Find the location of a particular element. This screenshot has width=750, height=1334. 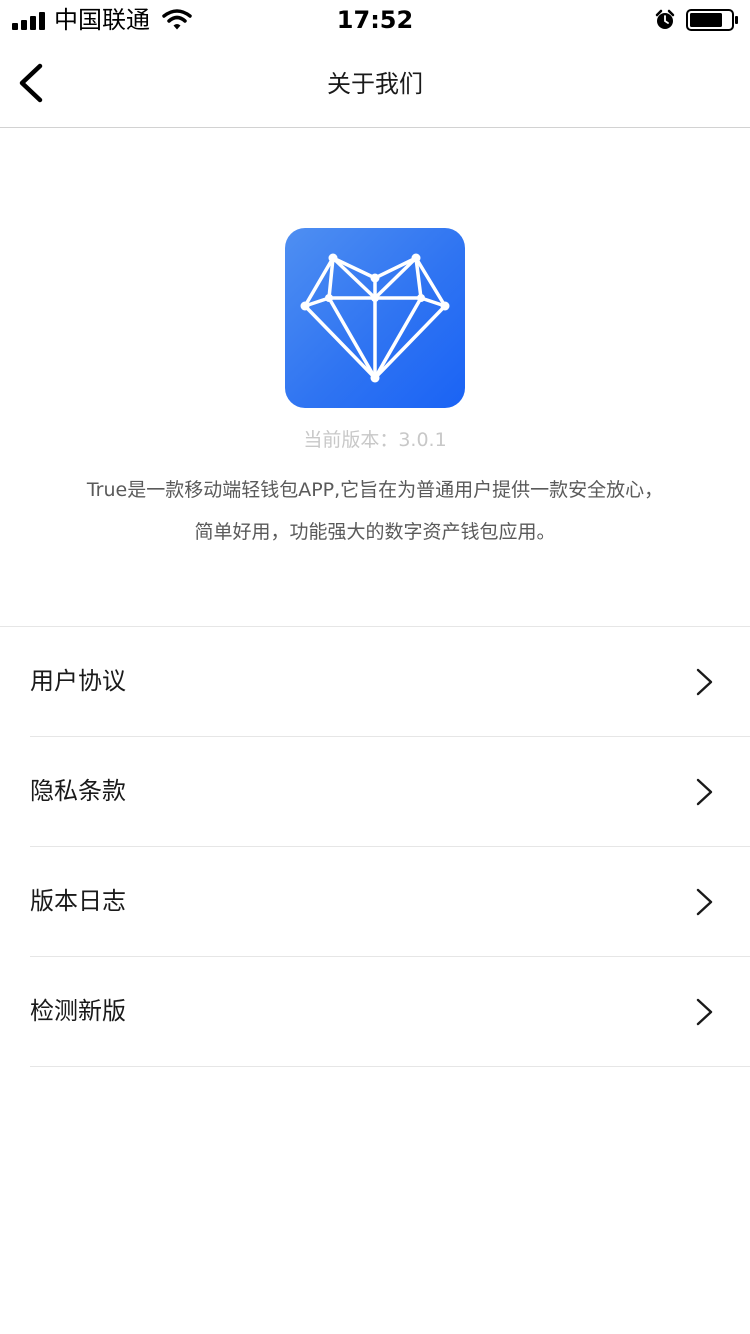

app-logo is located at coordinates (375, 318).